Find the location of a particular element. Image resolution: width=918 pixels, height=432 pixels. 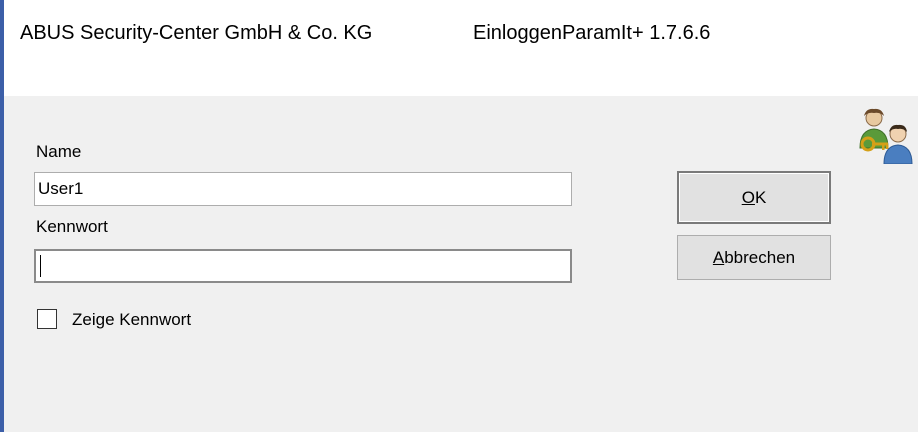

company-title: ABUS Security-Center GmbH & Co. KG is located at coordinates (196, 33).